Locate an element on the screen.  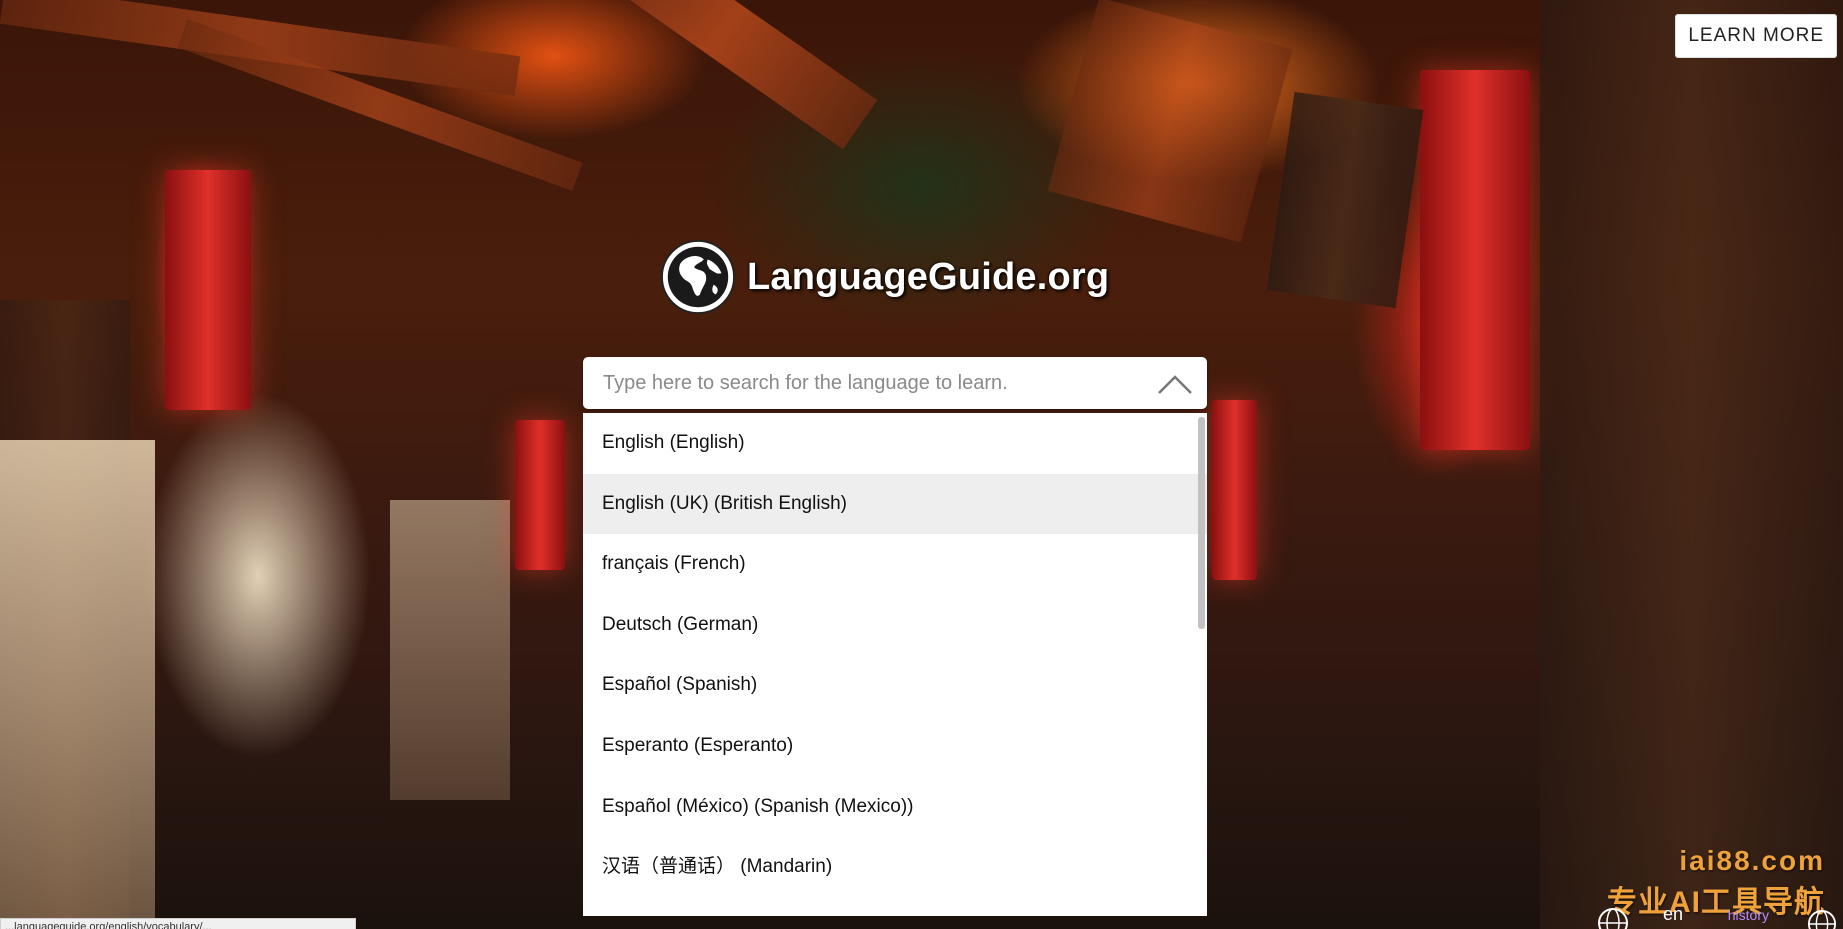
logo-text: LanguageGuide.org is located at coordinates (928, 276).